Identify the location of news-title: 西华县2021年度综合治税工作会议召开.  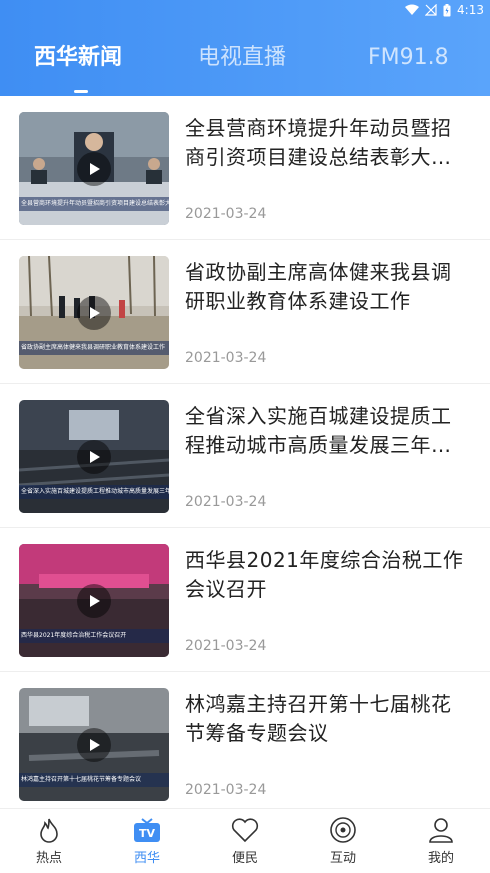
(327, 575).